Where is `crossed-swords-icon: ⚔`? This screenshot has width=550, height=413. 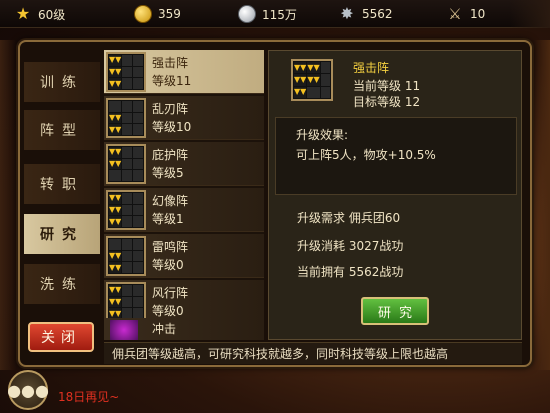 crossed-swords-icon: ⚔ is located at coordinates (455, 14).